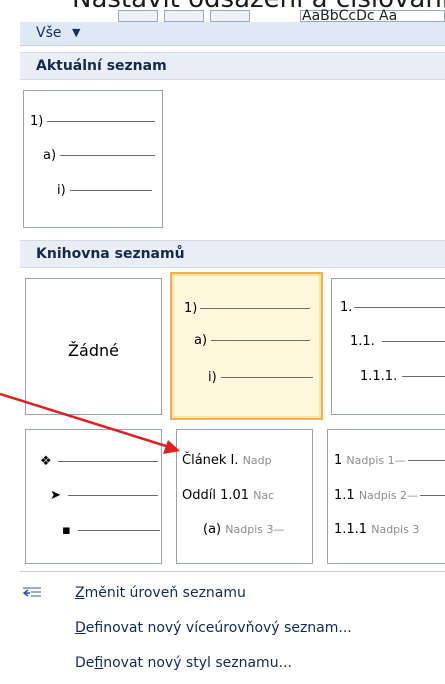  I want to click on library-tile-none: Žádné, so click(93, 346).